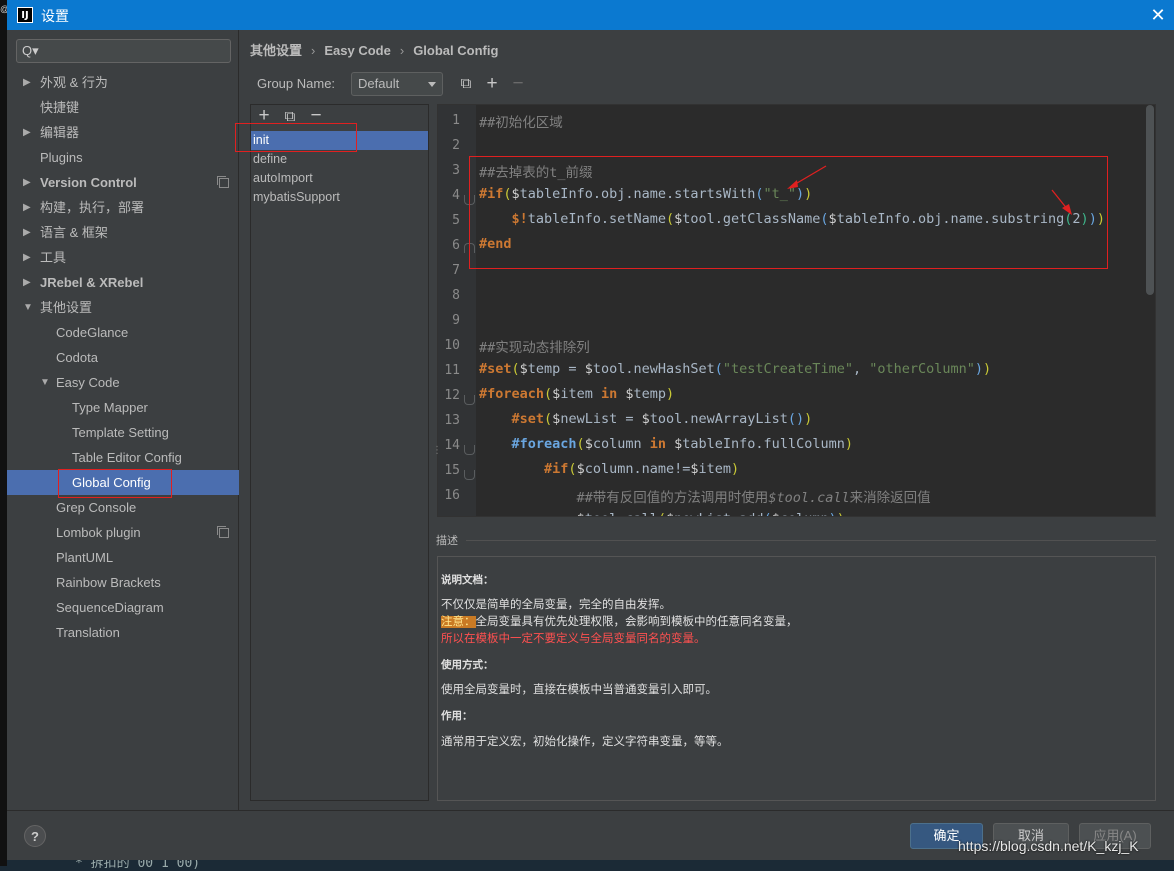 The width and height of the screenshot is (1174, 871). I want to click on line-number: 1, so click(456, 120).